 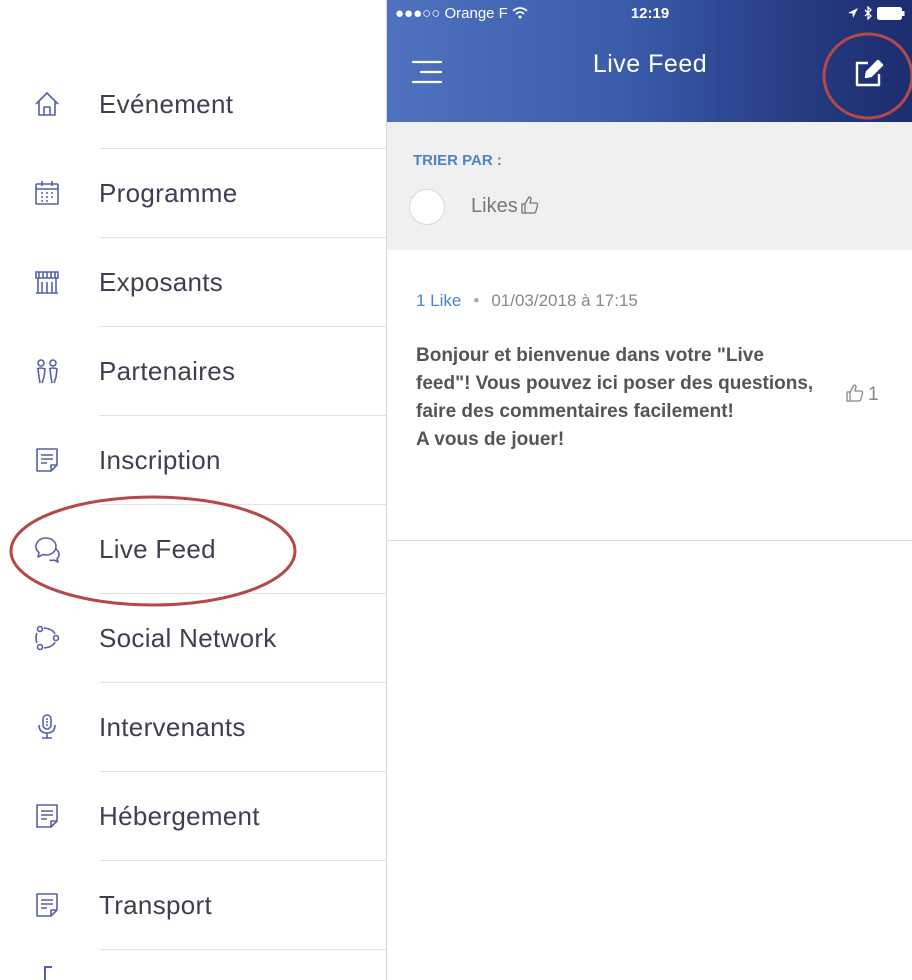 I want to click on menu-item-live-feed: Live Feed, so click(x=193, y=549).